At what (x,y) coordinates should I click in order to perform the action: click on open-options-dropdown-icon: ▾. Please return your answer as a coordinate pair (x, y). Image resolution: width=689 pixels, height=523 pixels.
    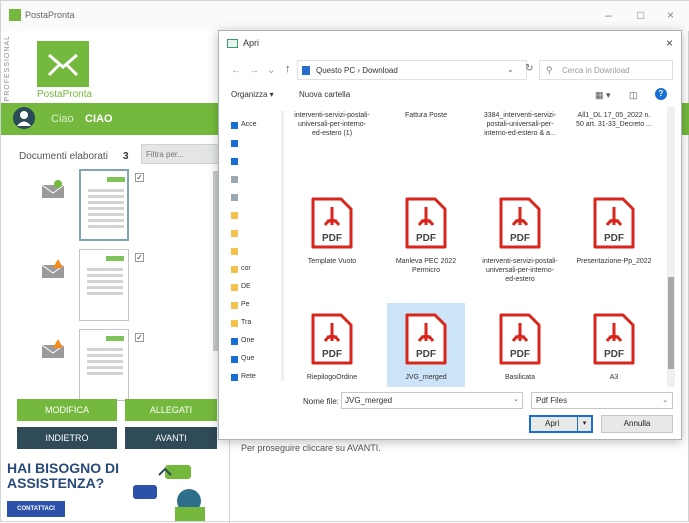
    Looking at the image, I should click on (584, 424).